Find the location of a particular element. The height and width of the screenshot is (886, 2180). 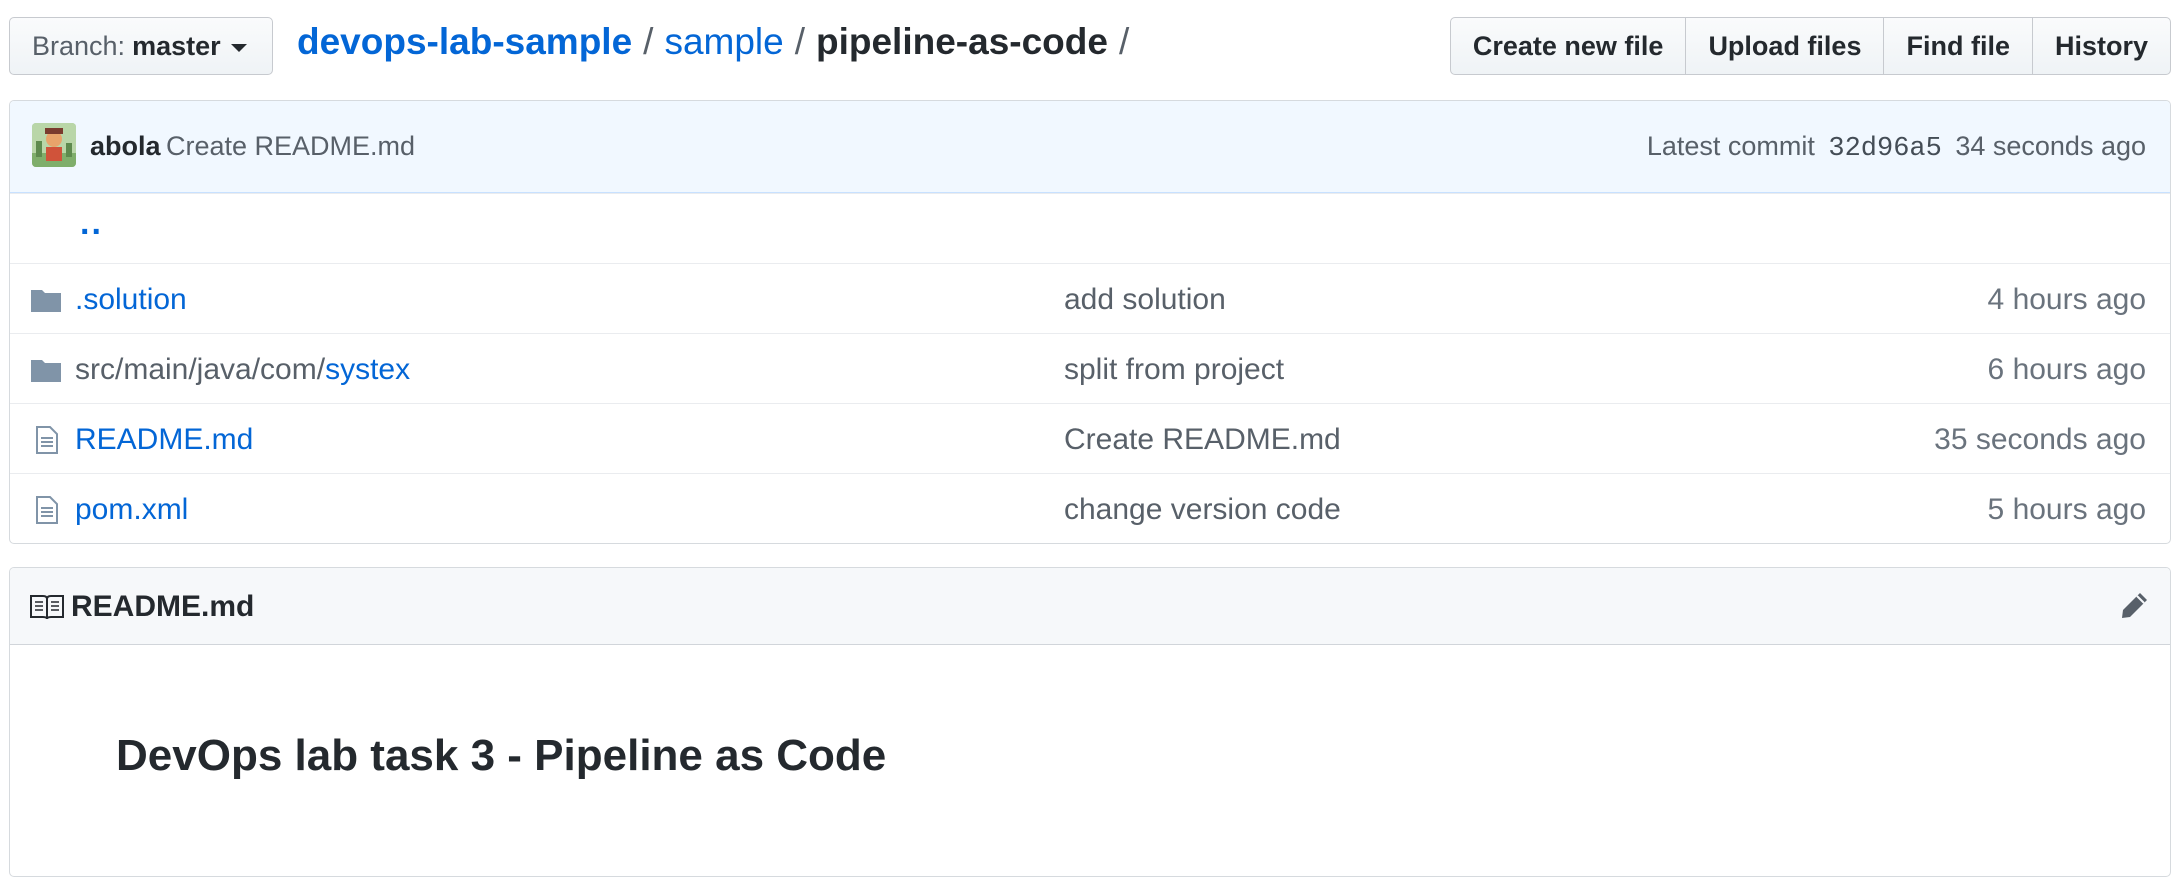

create-new-file-button: Create new file is located at coordinates (1568, 46).